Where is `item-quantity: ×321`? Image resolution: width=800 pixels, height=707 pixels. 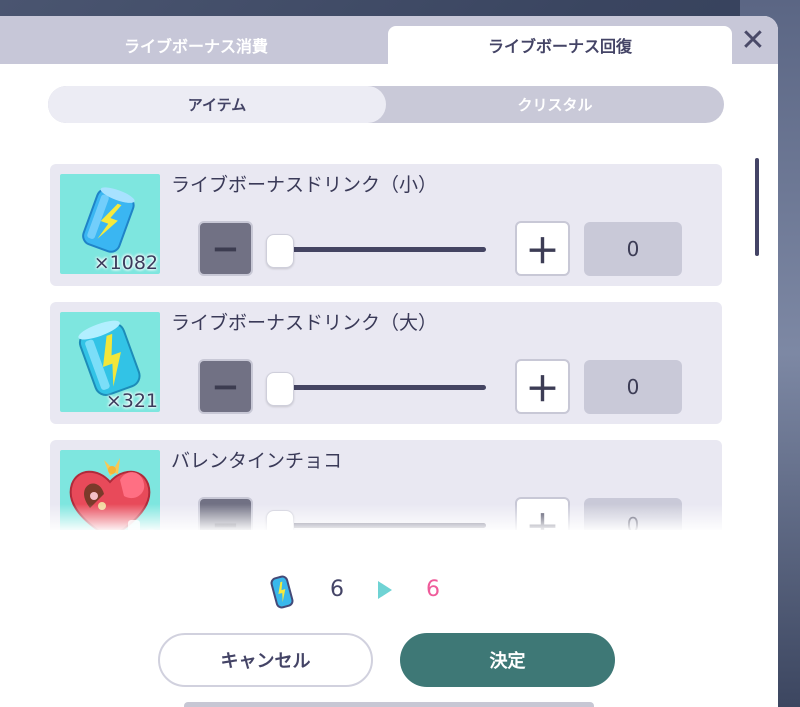
item-quantity: ×321 is located at coordinates (131, 401).